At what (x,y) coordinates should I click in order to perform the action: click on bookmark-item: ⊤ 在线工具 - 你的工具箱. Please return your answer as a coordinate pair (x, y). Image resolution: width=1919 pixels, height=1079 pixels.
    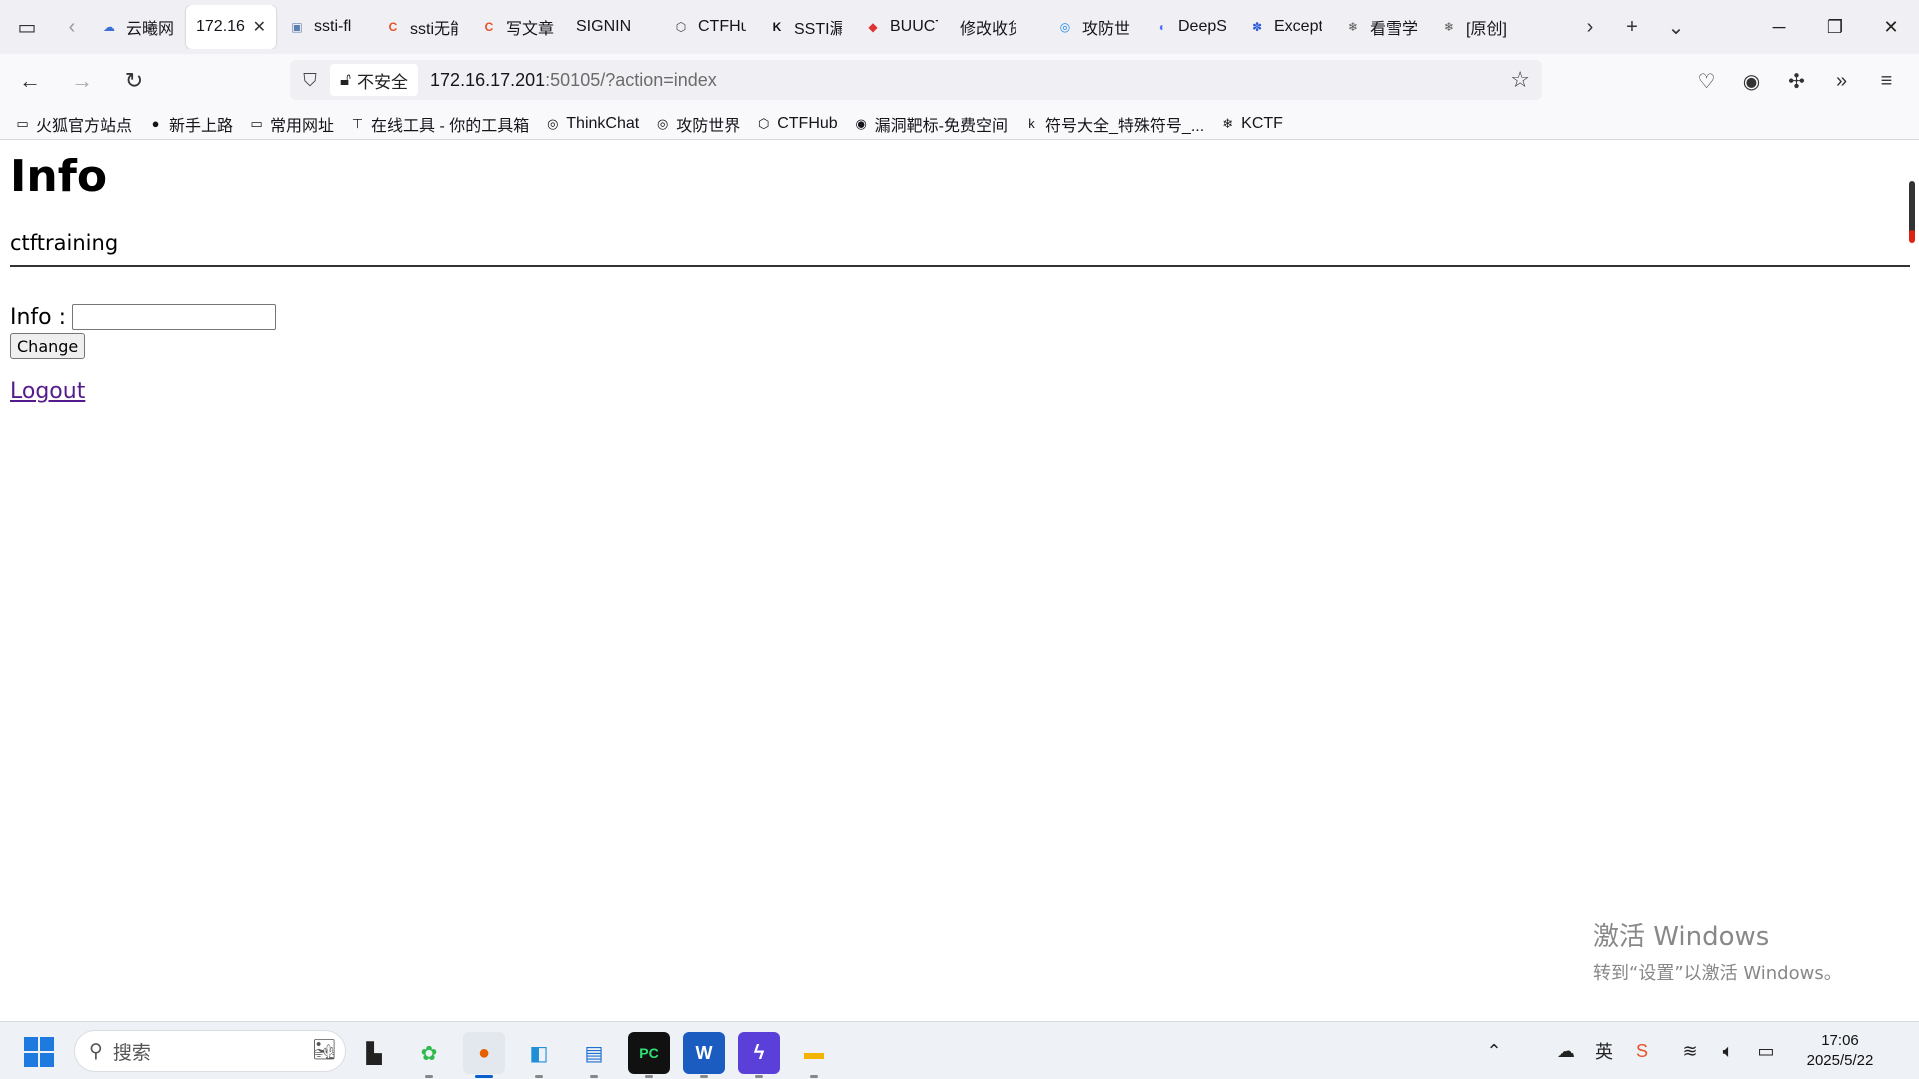
    Looking at the image, I should click on (439, 124).